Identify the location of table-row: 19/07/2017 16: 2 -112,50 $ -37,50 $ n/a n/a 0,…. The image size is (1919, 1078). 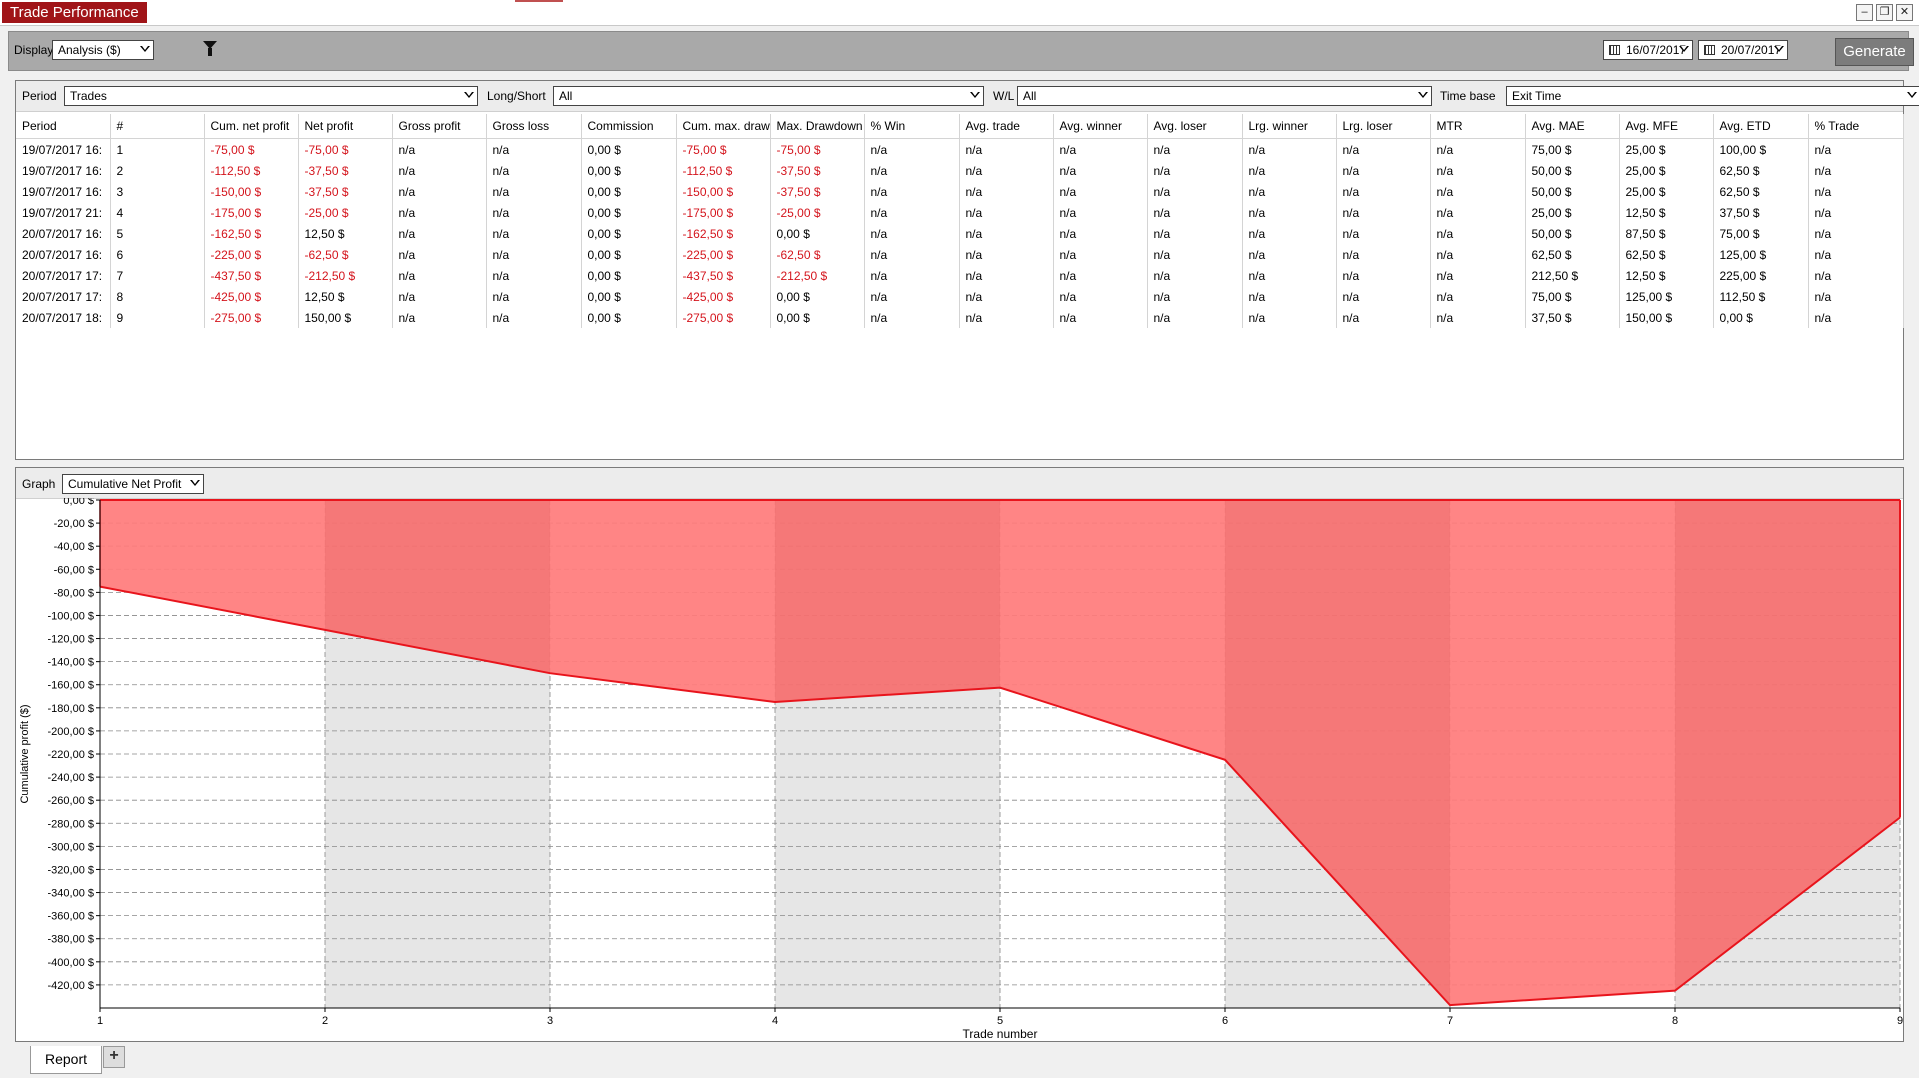
(960, 170).